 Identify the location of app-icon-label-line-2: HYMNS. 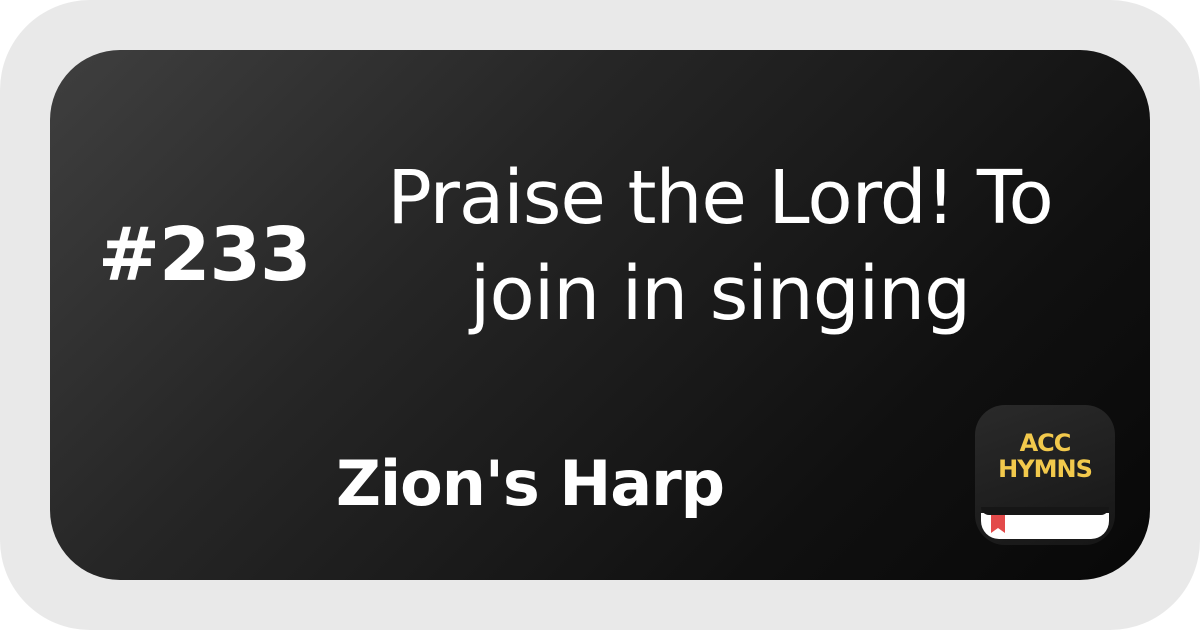
(1045, 469).